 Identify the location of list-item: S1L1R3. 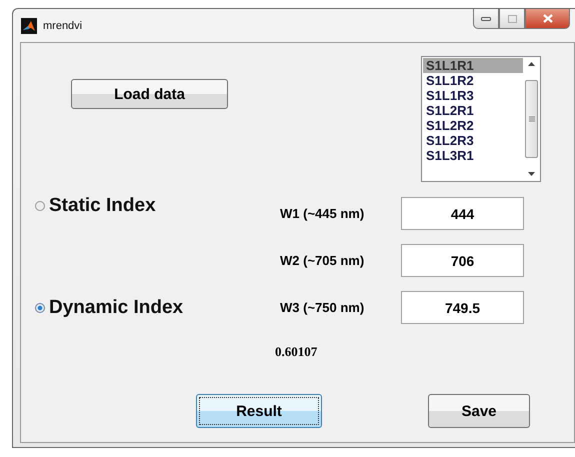
(473, 95).